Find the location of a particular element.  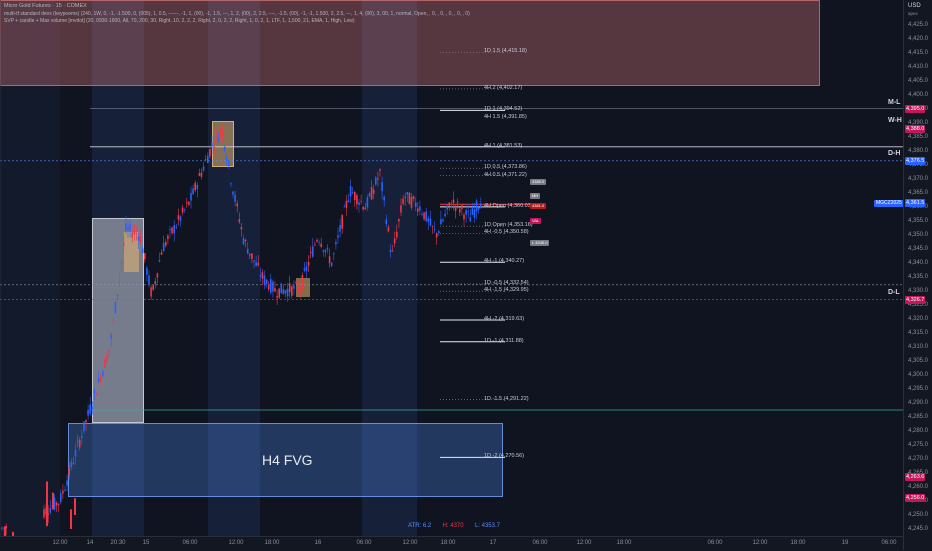

price-tick: 4,300.0 is located at coordinates (918, 375).